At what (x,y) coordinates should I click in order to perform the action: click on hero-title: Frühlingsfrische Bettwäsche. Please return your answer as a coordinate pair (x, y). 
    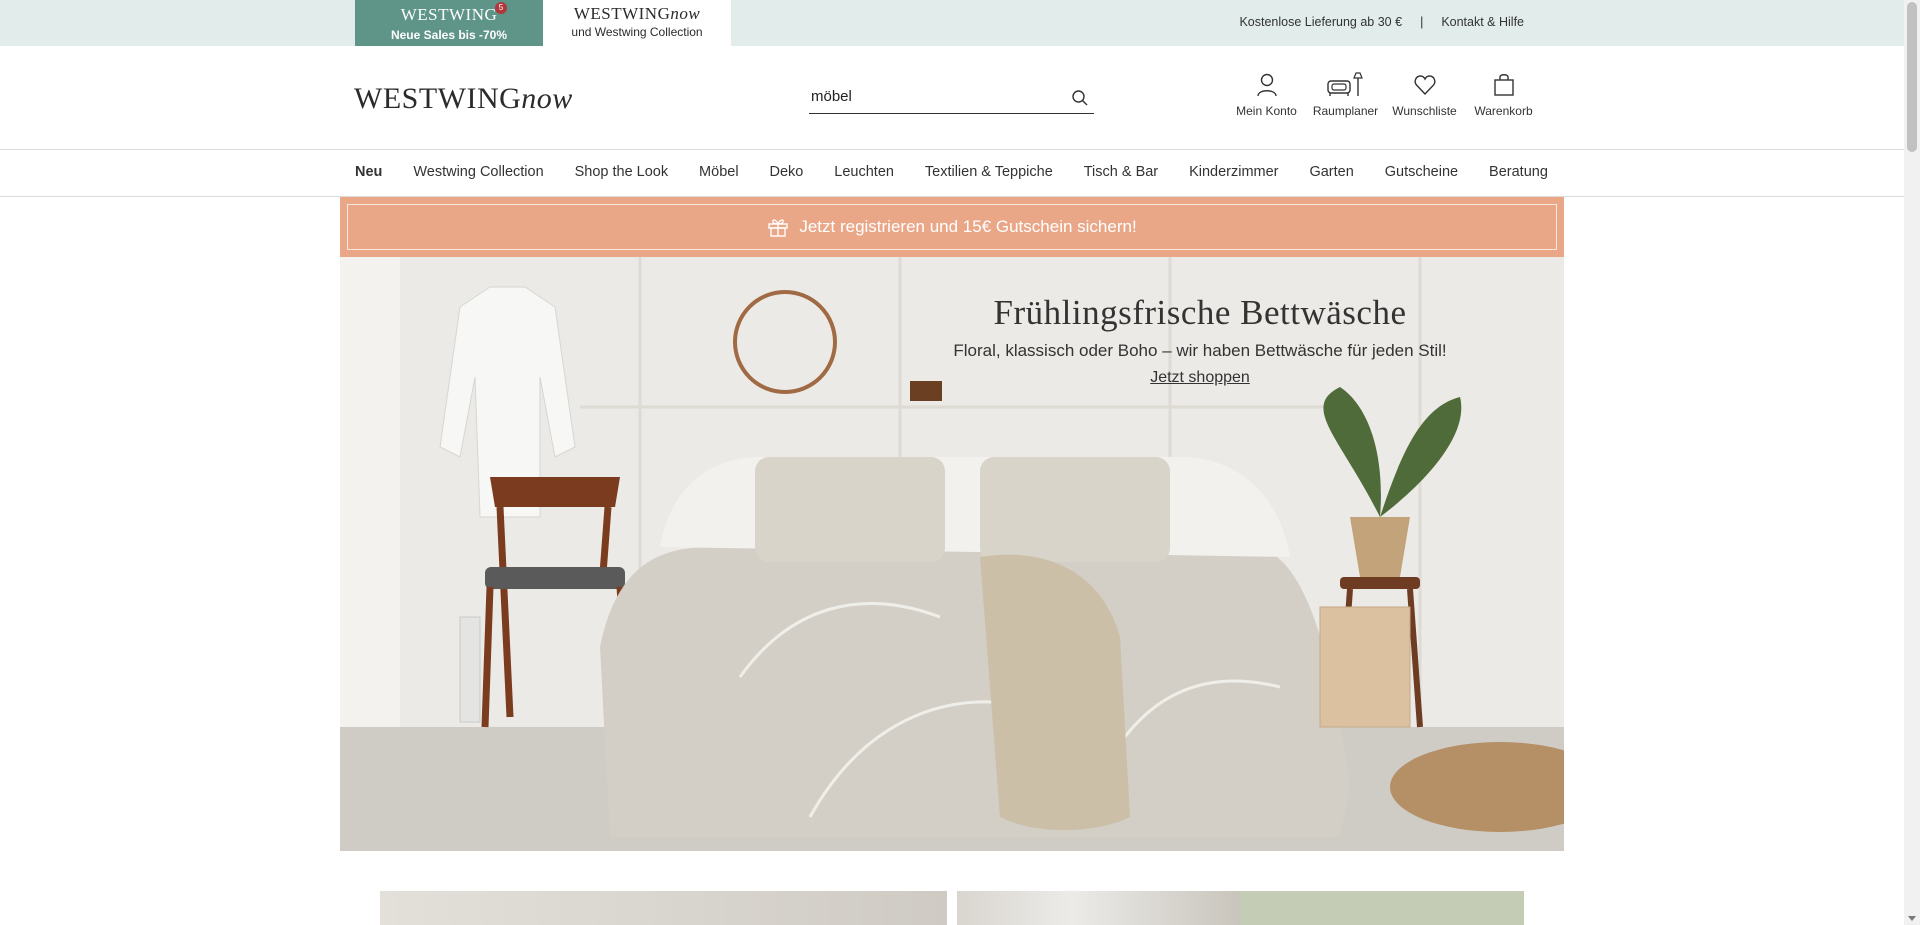
    Looking at the image, I should click on (1200, 312).